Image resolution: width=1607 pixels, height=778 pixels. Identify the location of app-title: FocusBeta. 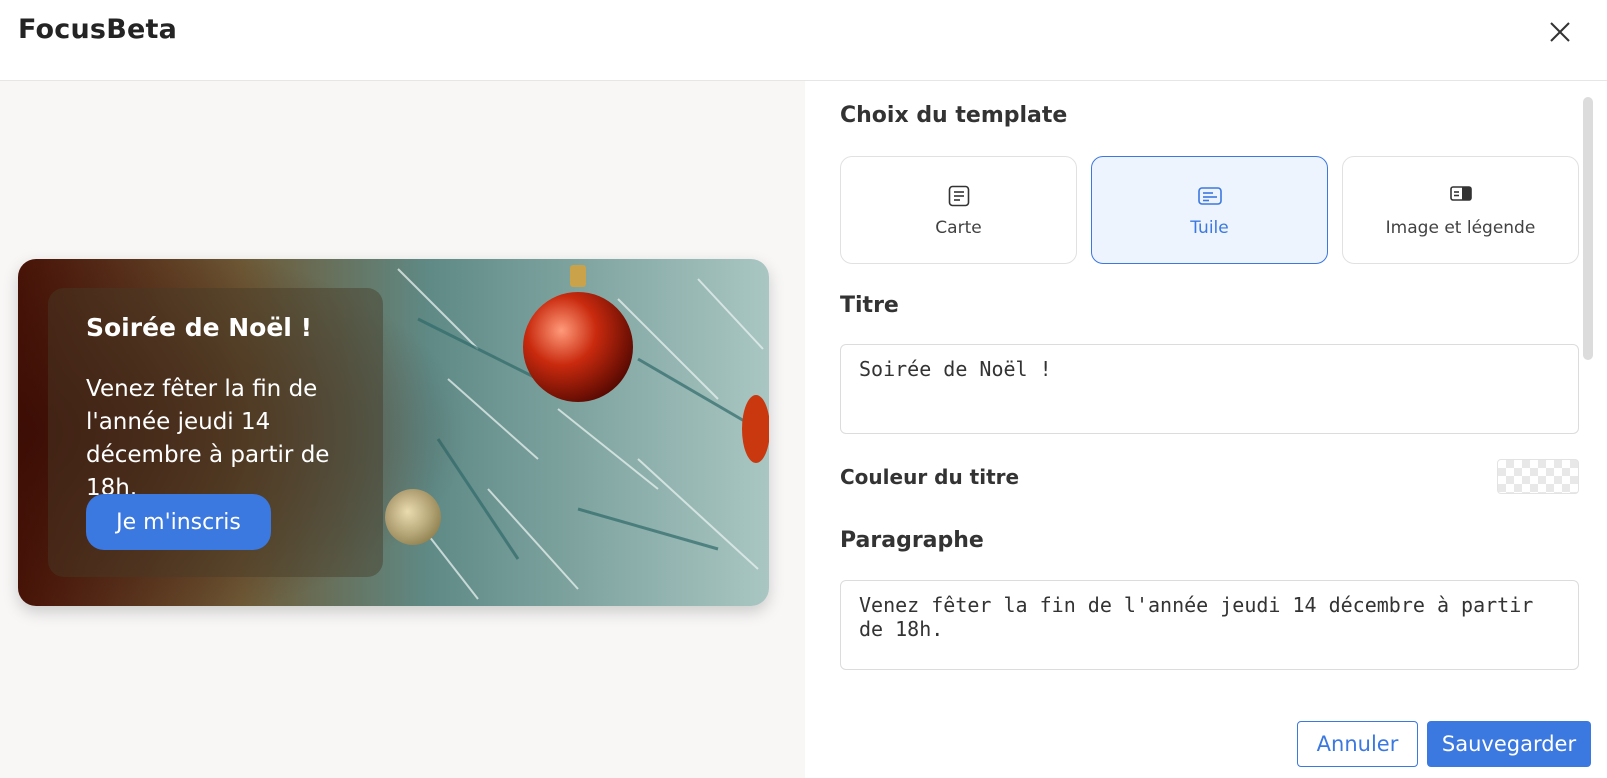
(98, 29).